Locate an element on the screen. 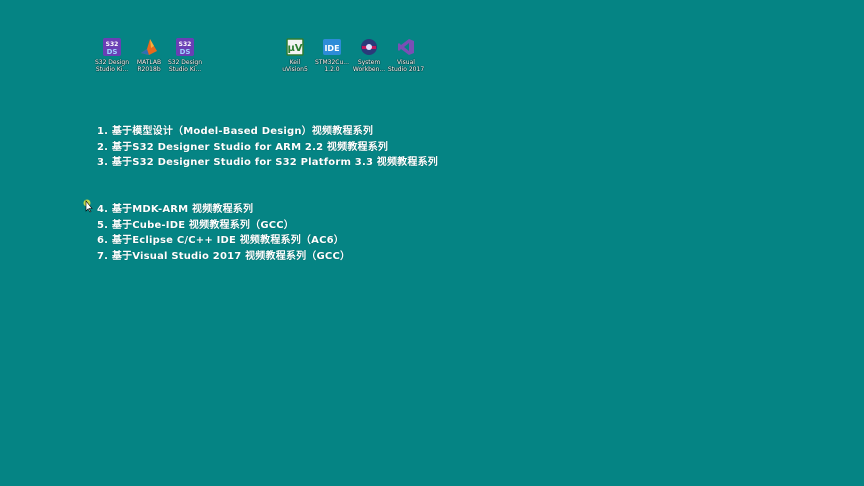 This screenshot has height=486, width=864. visual-studio-2017-shortcut: Visual Studio 2017 is located at coordinates (406, 55).